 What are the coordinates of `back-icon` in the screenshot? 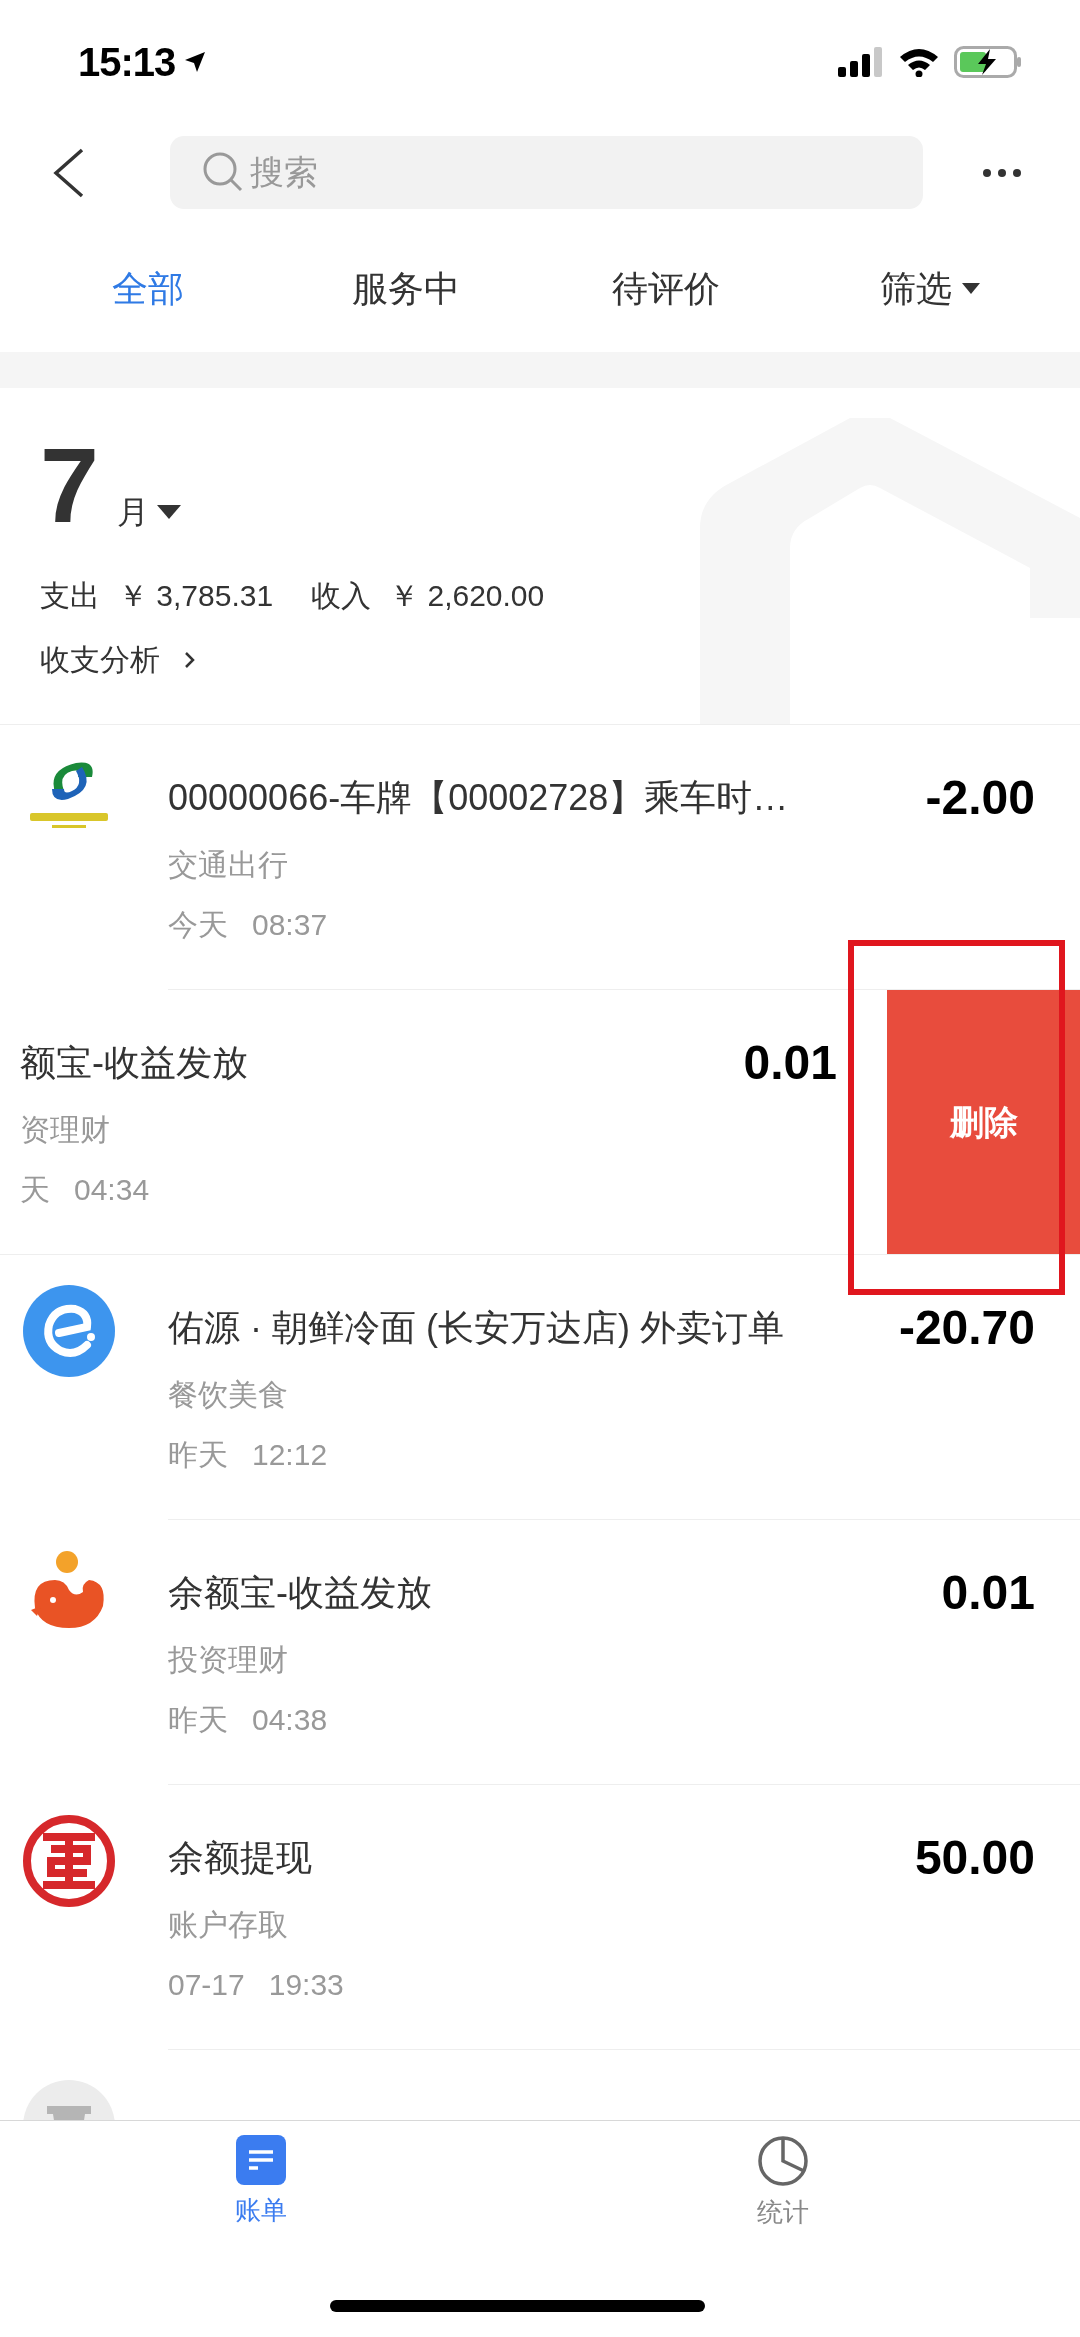 It's located at (69, 172).